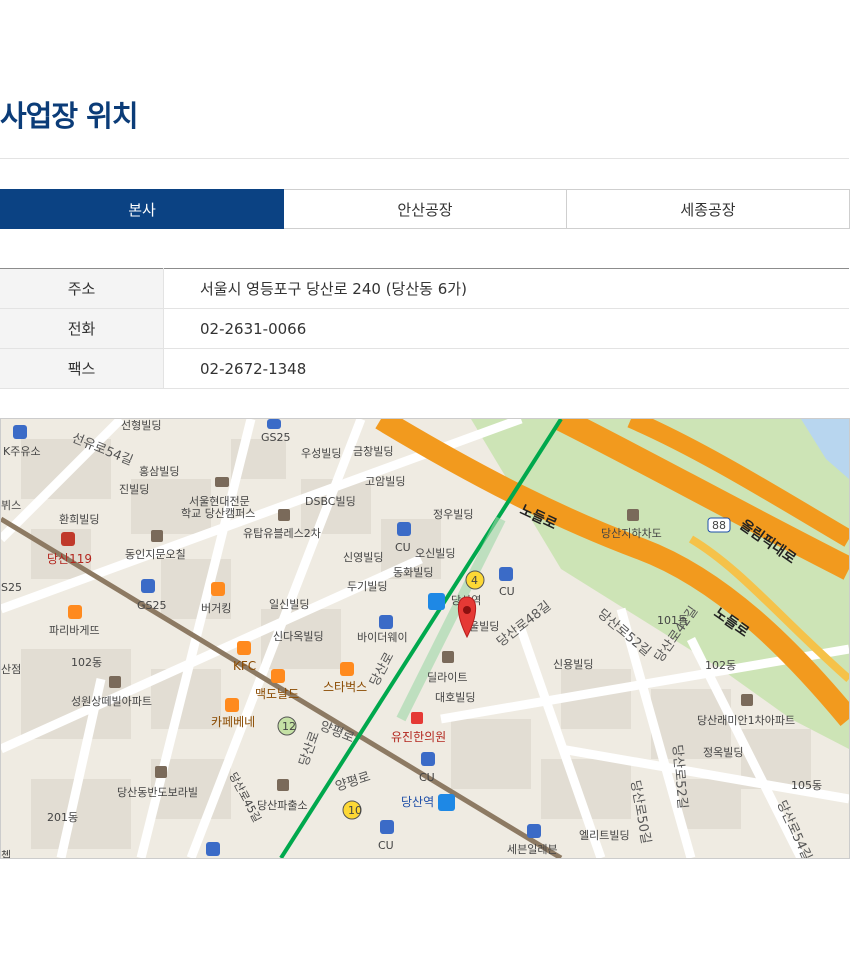 This screenshot has width=850, height=961. What do you see at coordinates (345, 687) in the screenshot?
I see `label-starbucks: 스타벅스` at bounding box center [345, 687].